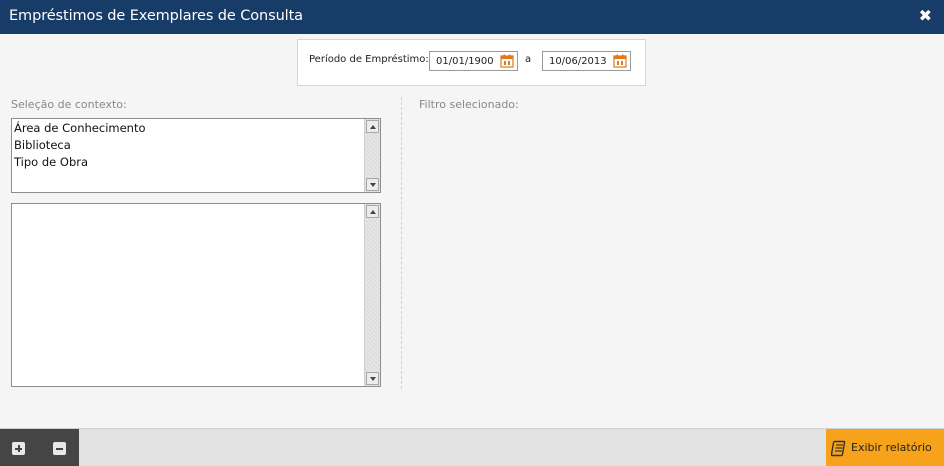 The height and width of the screenshot is (466, 944). I want to click on filter-label: Filtro selecionado:, so click(469, 104).